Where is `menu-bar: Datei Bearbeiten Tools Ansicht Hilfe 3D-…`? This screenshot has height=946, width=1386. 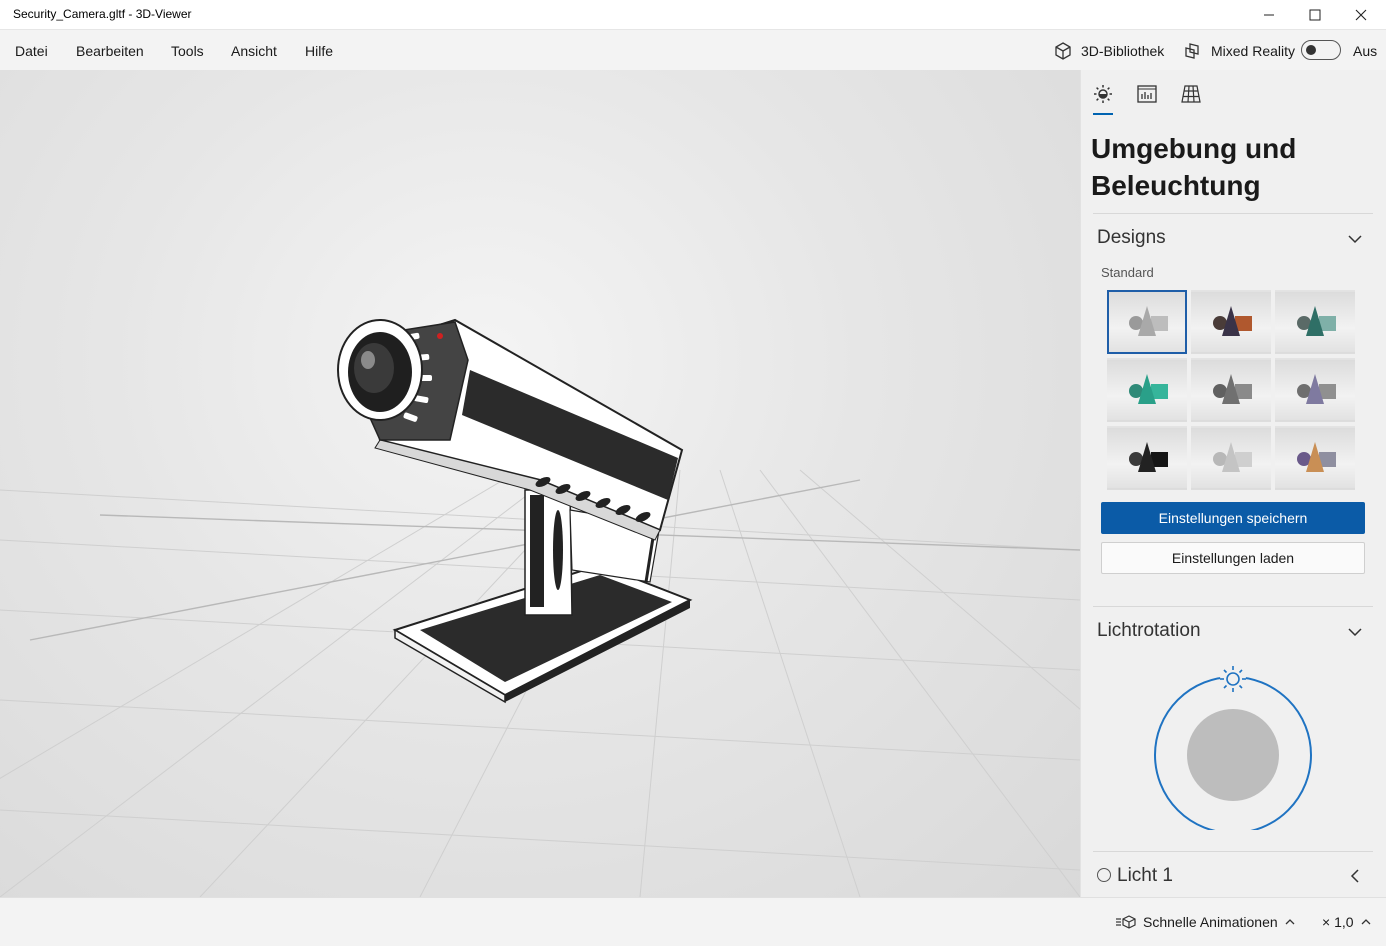 menu-bar: Datei Bearbeiten Tools Ansicht Hilfe 3D-… is located at coordinates (693, 50).